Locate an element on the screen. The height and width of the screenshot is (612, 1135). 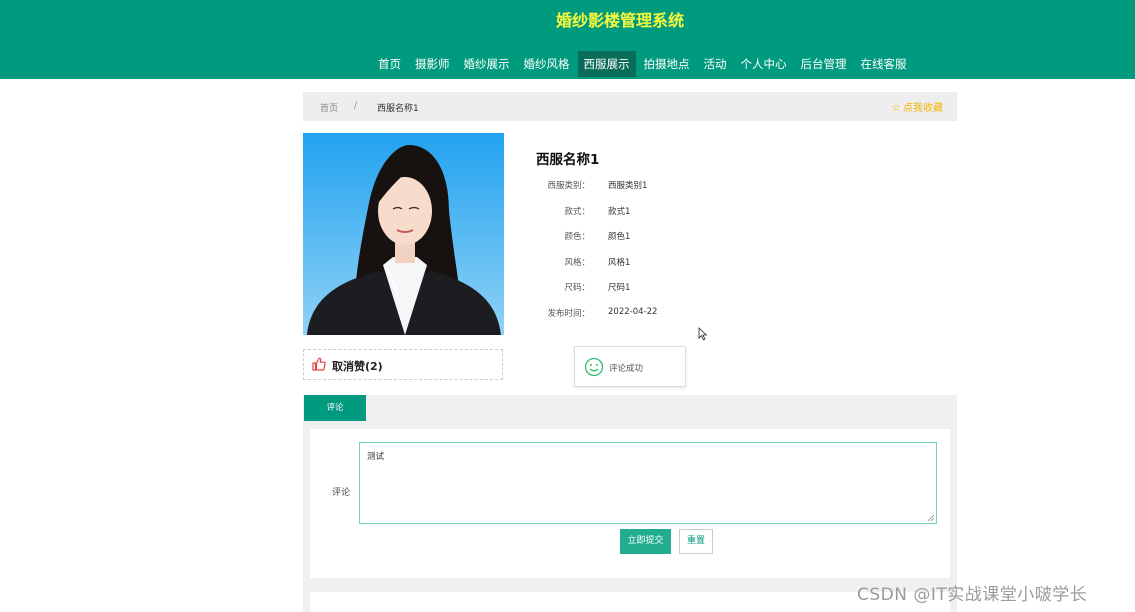
tab-strip: 评论 is located at coordinates (630, 408).